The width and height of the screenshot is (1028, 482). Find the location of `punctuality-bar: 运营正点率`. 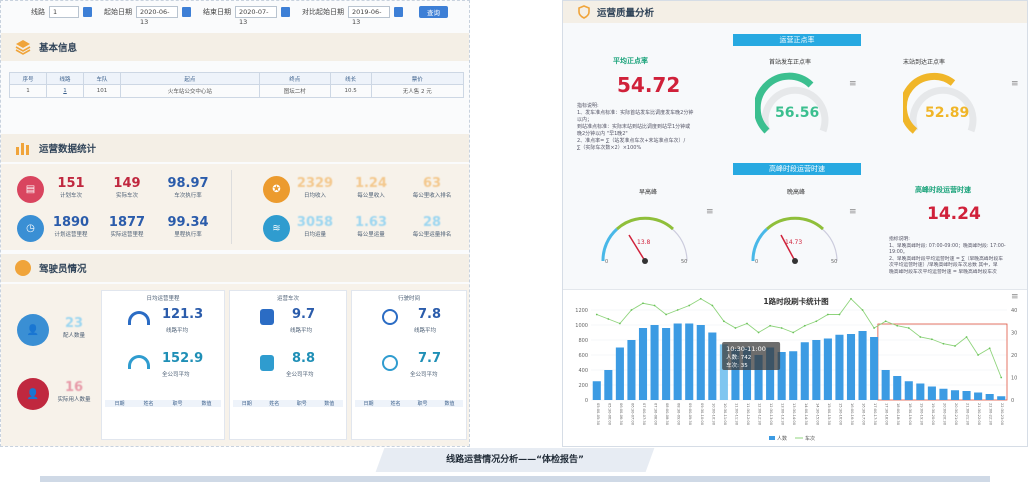

punctuality-bar: 运营正点率 is located at coordinates (797, 40).